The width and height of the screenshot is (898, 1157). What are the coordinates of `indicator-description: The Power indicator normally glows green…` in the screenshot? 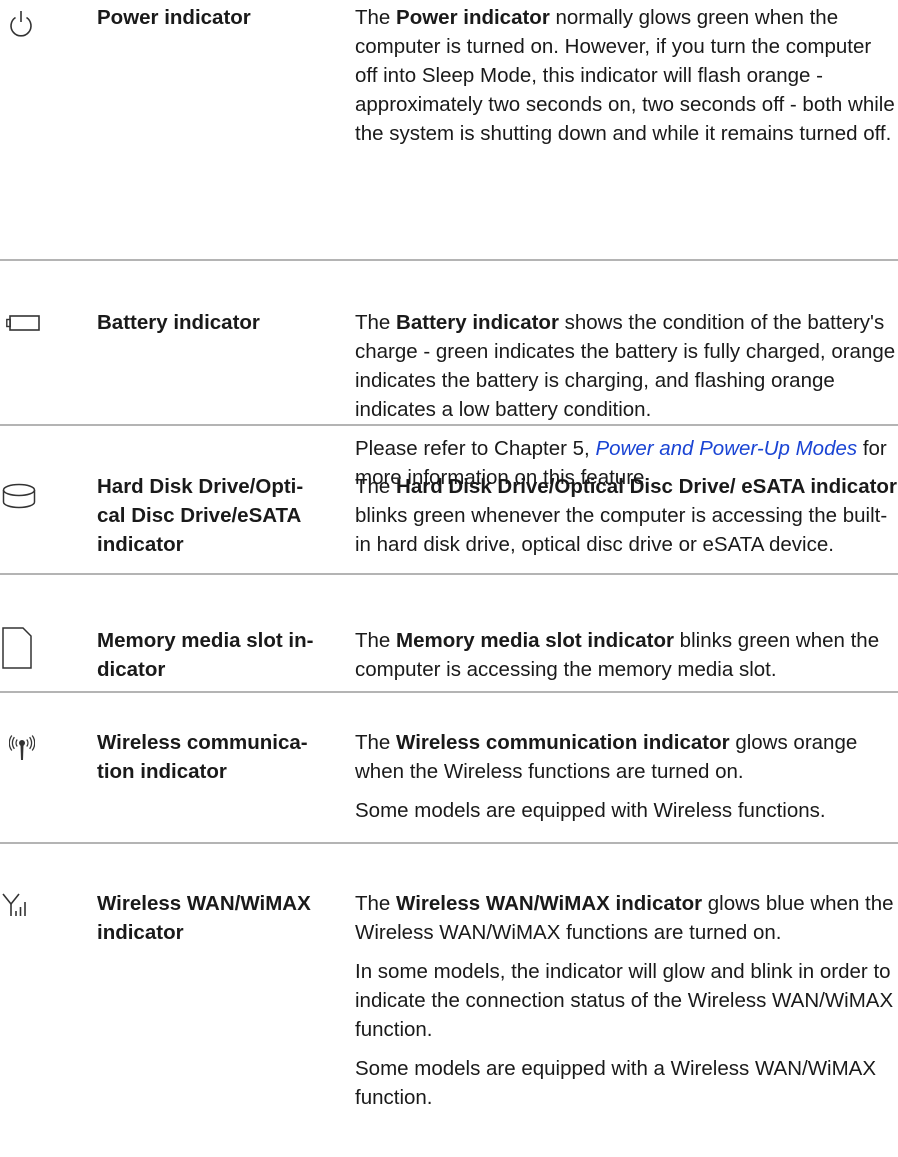 It's located at (626, 75).